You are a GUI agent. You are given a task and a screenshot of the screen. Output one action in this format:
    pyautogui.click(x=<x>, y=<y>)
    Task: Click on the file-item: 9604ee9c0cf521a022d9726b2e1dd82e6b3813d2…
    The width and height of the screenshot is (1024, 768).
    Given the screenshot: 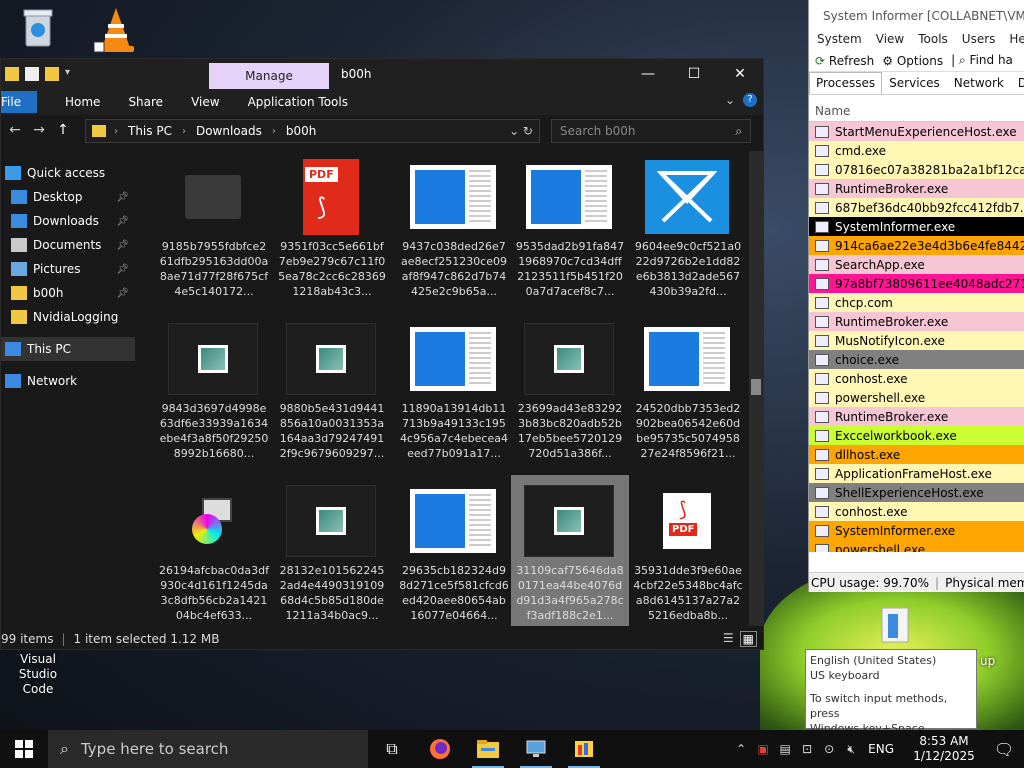 What is the action you would take?
    pyautogui.click(x=688, y=230)
    